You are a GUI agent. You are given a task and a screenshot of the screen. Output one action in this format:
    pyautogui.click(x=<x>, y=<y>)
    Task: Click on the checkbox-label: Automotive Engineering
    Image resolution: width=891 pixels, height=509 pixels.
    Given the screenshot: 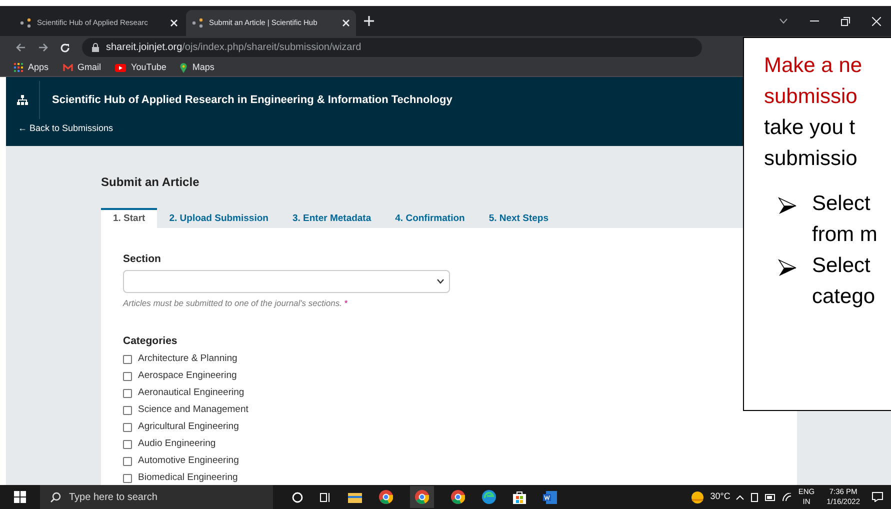 What is the action you would take?
    pyautogui.click(x=188, y=461)
    